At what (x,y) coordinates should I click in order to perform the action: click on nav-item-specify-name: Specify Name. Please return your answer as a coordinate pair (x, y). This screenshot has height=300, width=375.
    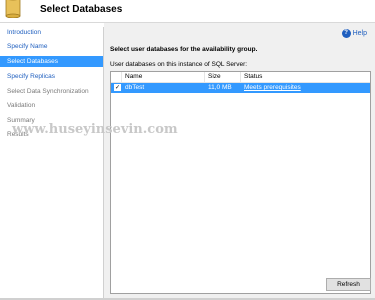
    Looking at the image, I should click on (51, 46).